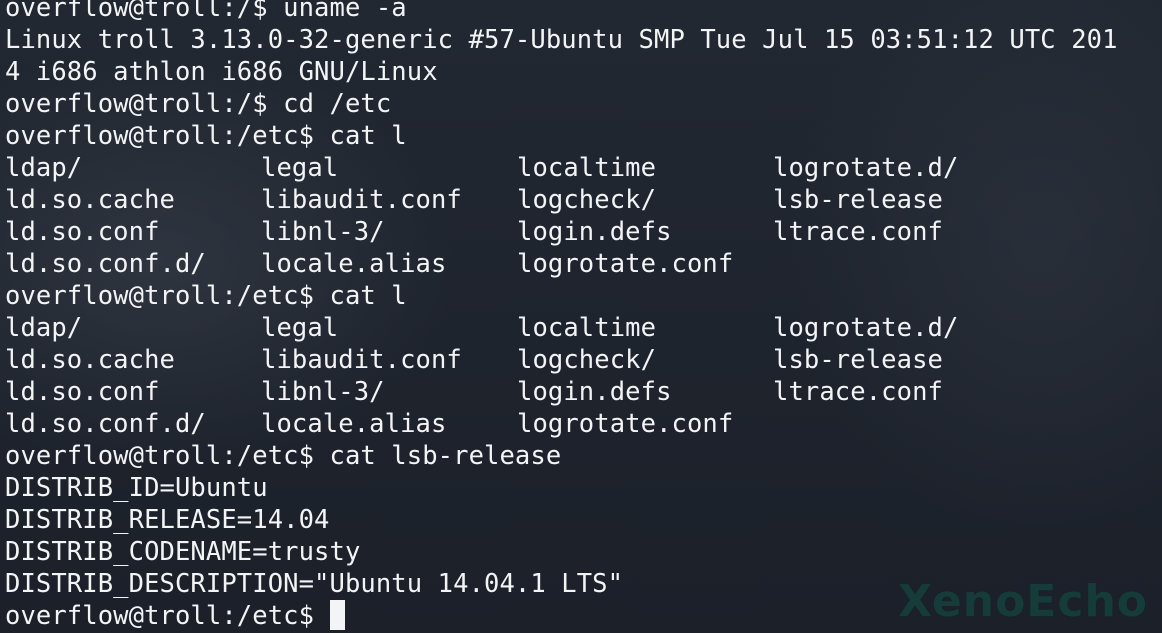  Describe the element at coordinates (221, 72) in the screenshot. I see `terminal-line: 4 i686 athlon i686 GNU/Linux` at that location.